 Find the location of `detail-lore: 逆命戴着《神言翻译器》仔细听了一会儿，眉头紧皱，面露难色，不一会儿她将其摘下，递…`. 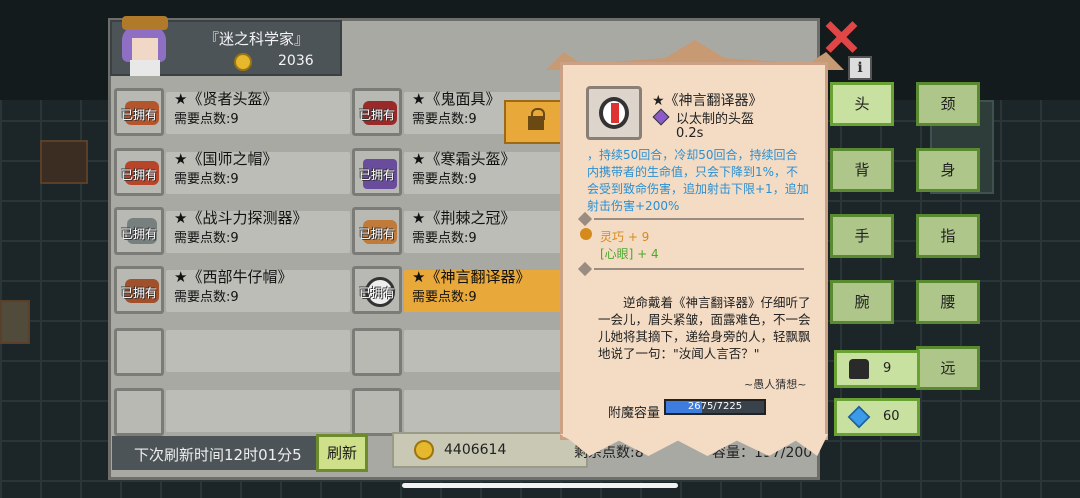

detail-lore: 逆命戴着《神言翻译器》仔细听了一会儿，眉头紧皱，面露难色，不一会儿她将其摘下，递… is located at coordinates (704, 328).